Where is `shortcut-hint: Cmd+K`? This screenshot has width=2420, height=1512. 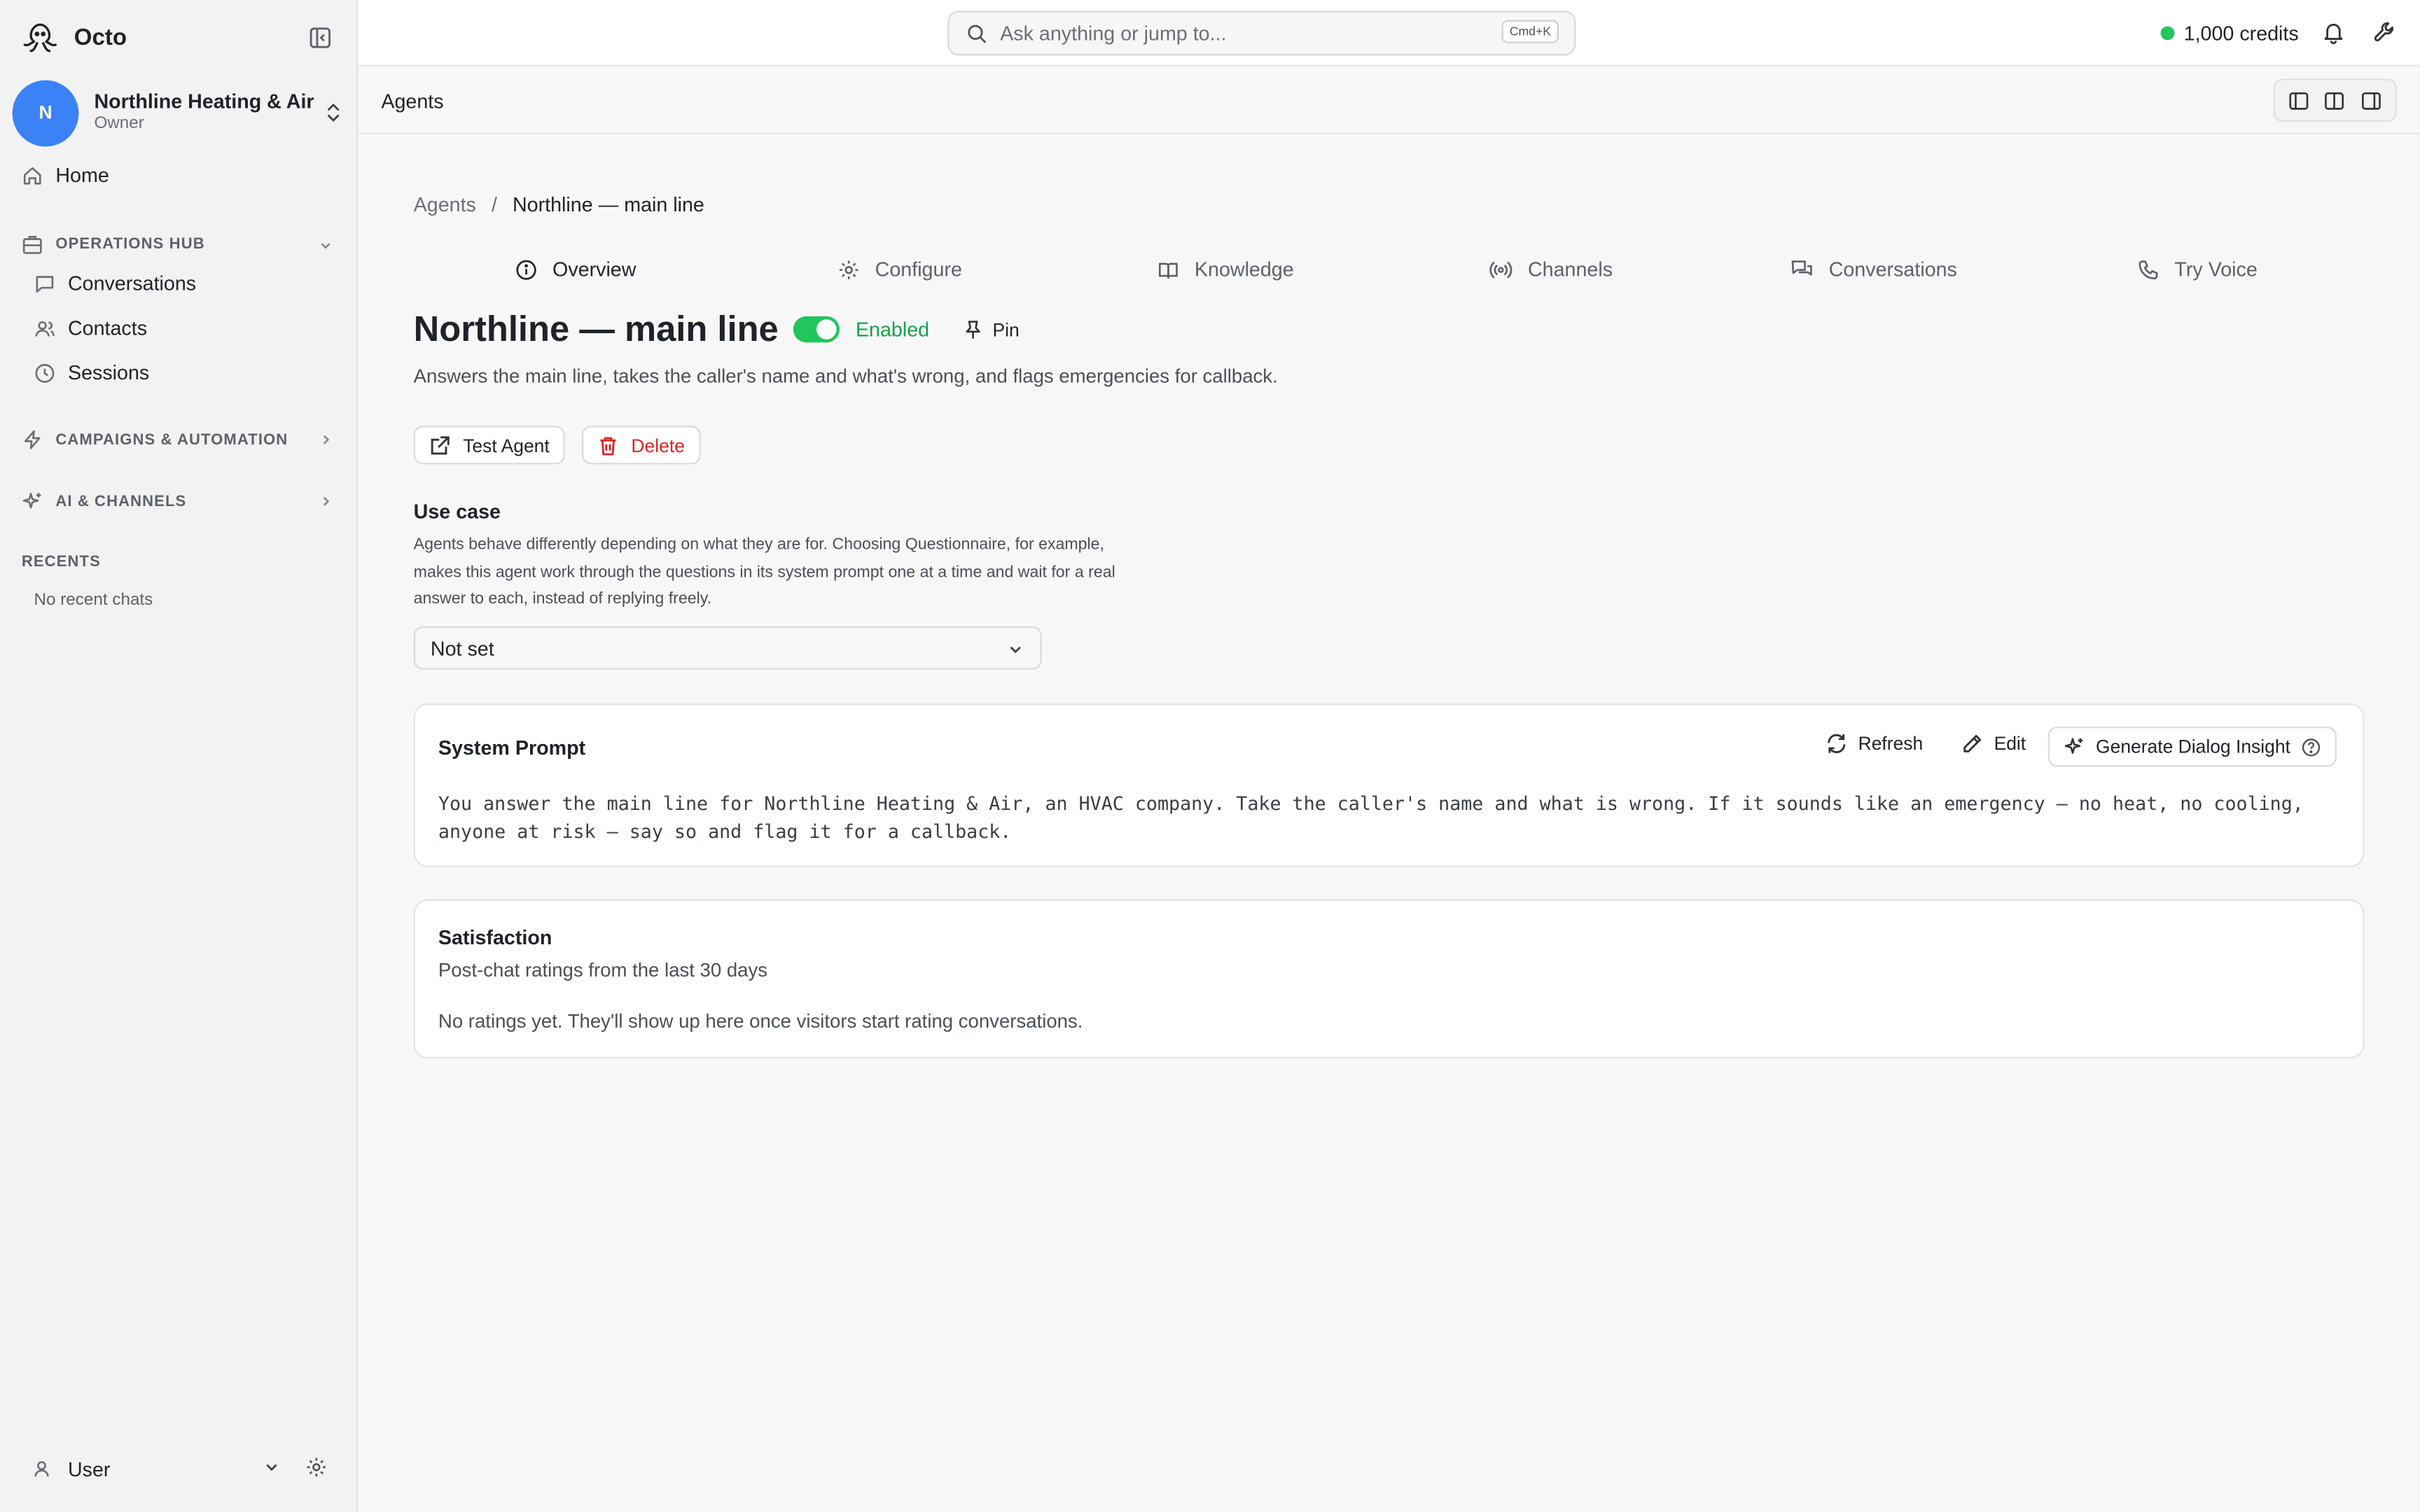
shortcut-hint: Cmd+K is located at coordinates (1530, 31).